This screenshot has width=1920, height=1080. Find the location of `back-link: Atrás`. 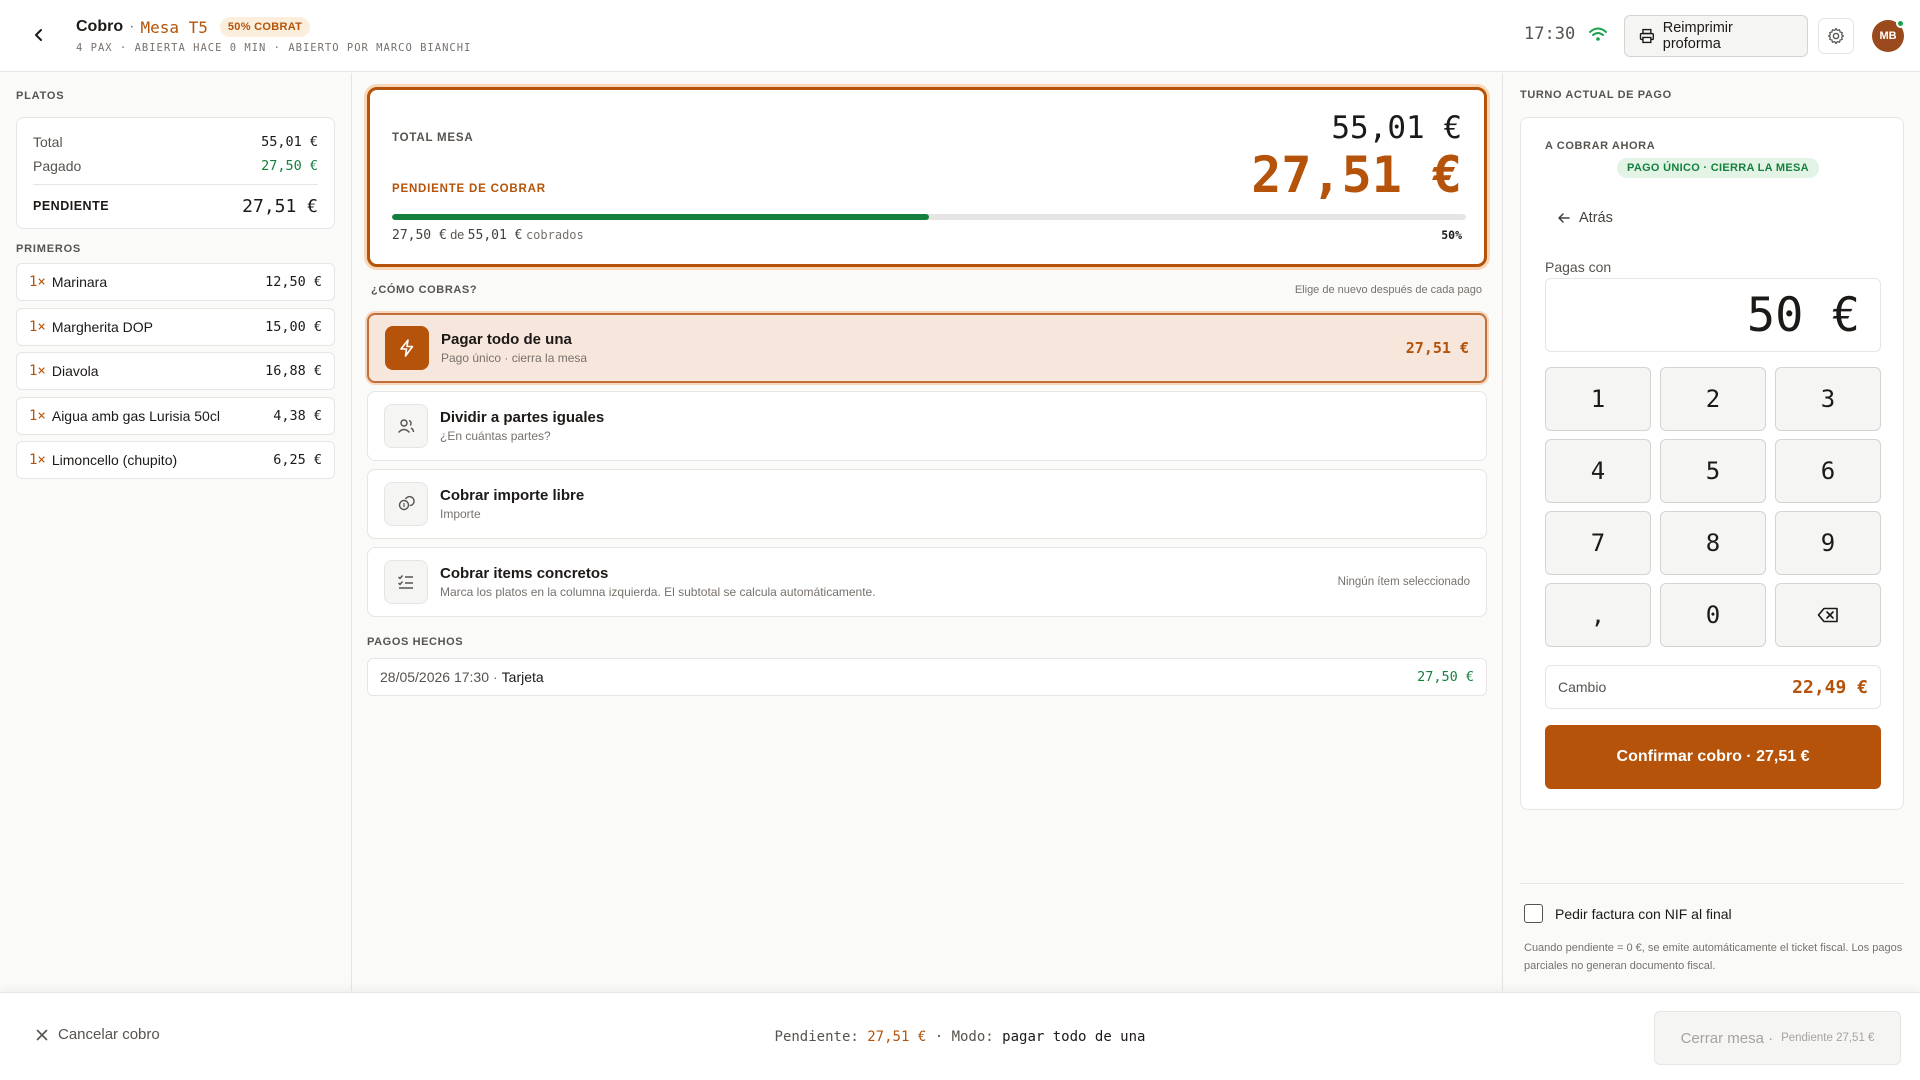

back-link: Atrás is located at coordinates (1585, 218).